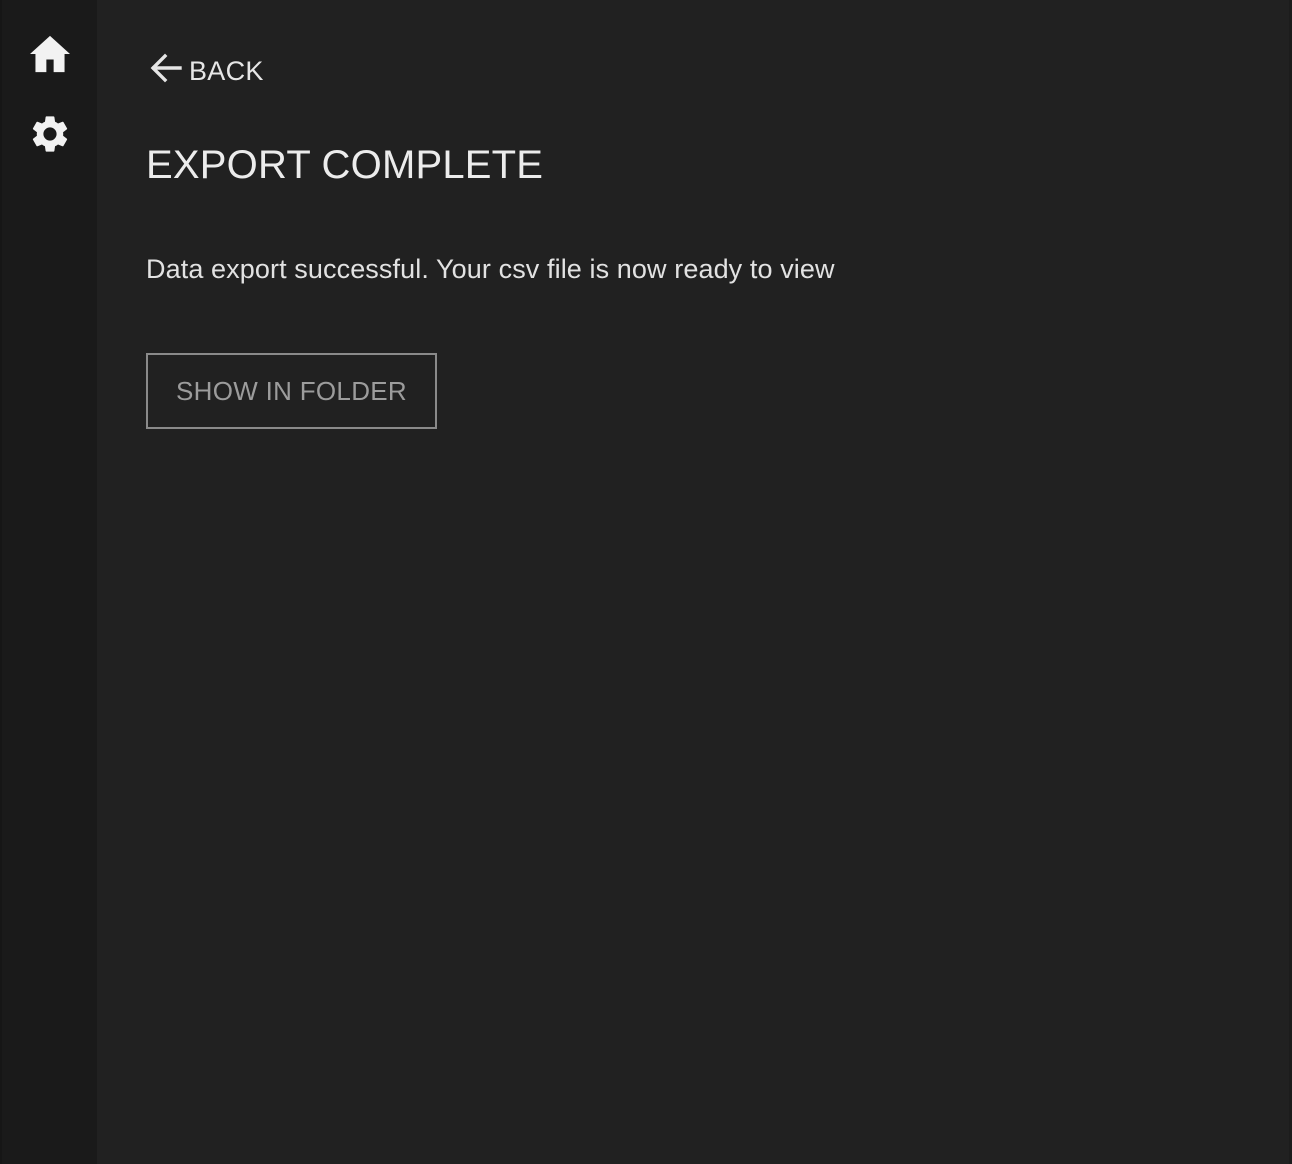 Image resolution: width=1292 pixels, height=1164 pixels. I want to click on sidebar-item-settings, so click(50, 134).